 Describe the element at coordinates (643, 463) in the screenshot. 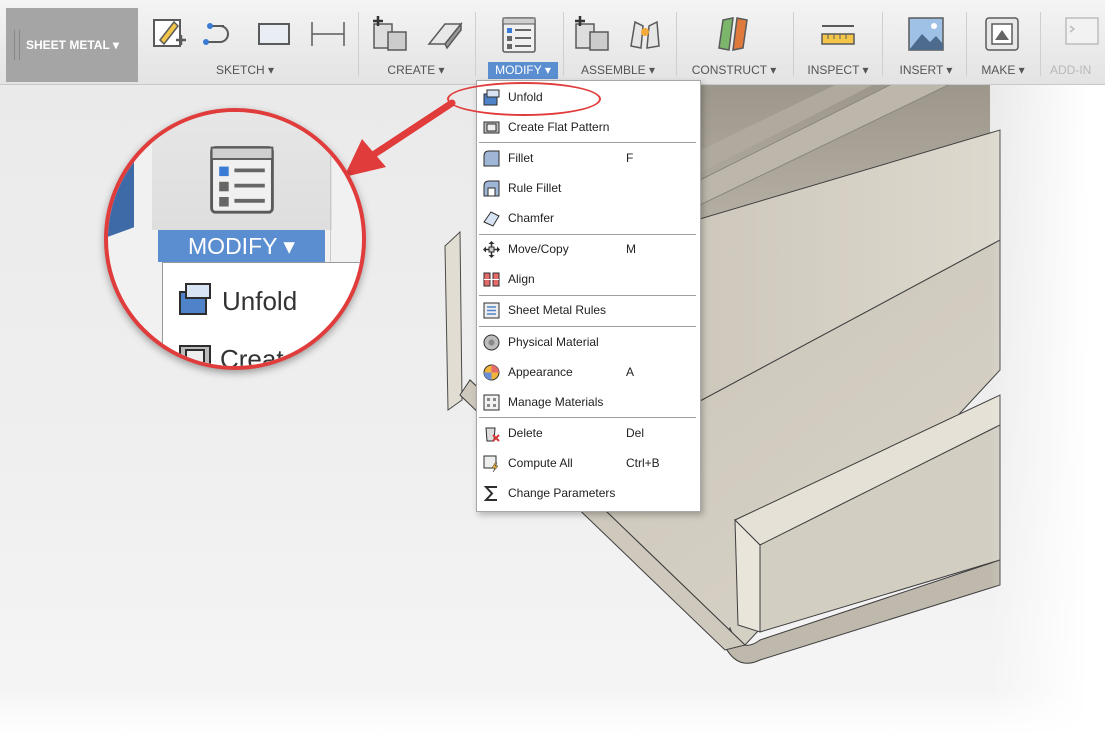

I see `menu-item-shortcut: Ctrl+B` at that location.